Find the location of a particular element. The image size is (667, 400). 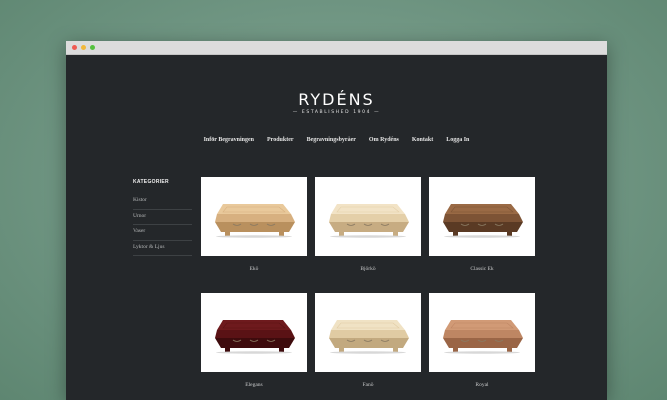

product-card: Royal is located at coordinates (482, 346).